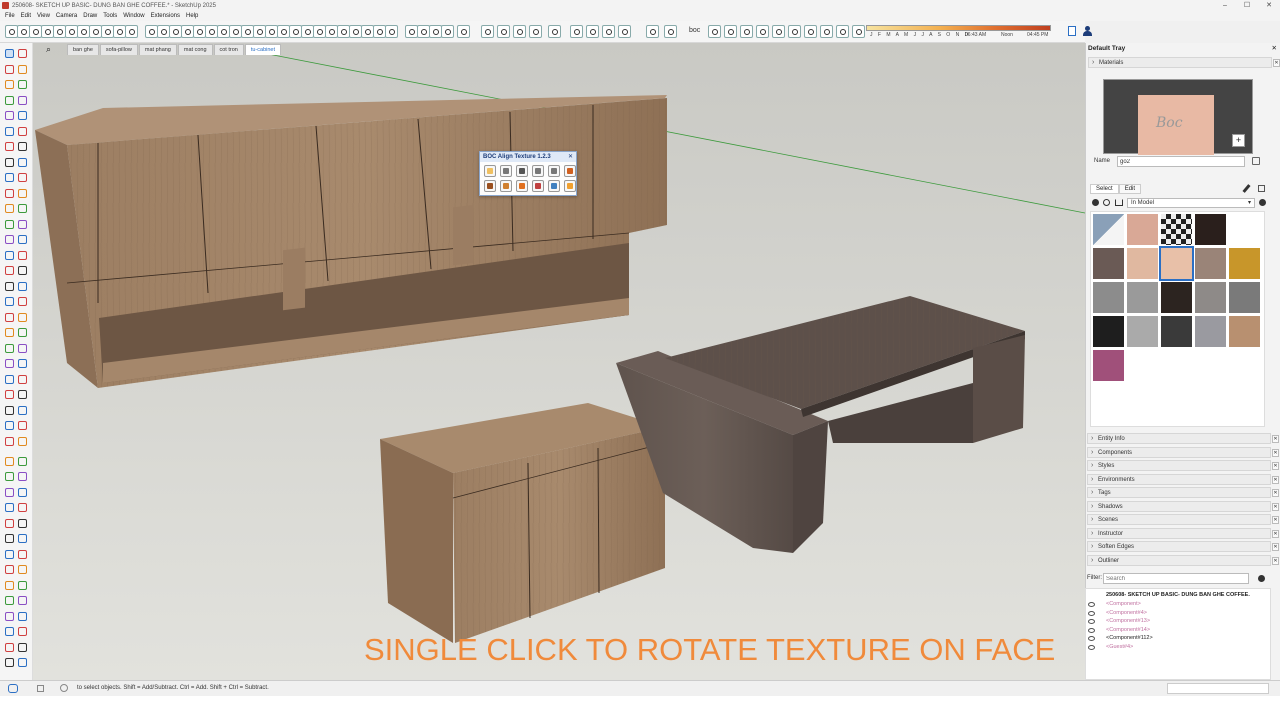 Image resolution: width=1280 pixels, height=720 pixels. Describe the element at coordinates (22, 162) in the screenshot. I see `left-tool-15-icon` at that location.